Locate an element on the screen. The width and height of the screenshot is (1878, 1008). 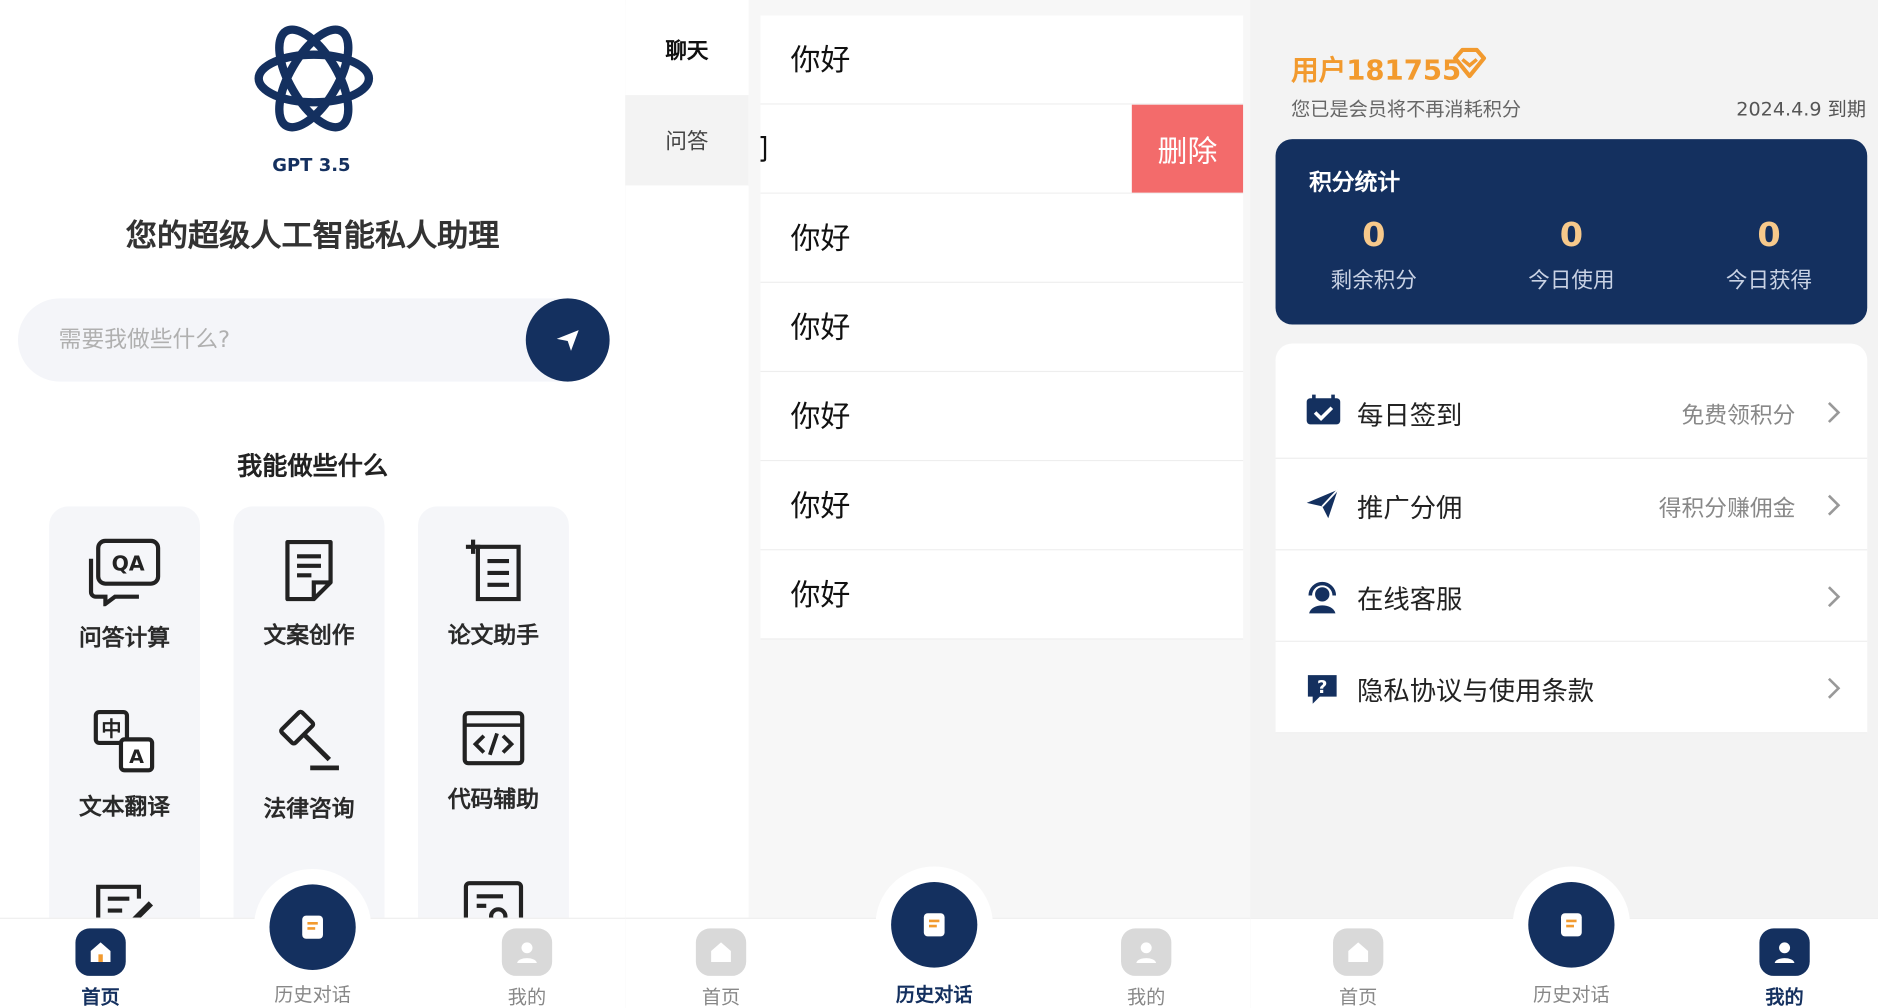
menu-item-privacy: ? 隐私协议与使用条款 is located at coordinates (1571, 688).